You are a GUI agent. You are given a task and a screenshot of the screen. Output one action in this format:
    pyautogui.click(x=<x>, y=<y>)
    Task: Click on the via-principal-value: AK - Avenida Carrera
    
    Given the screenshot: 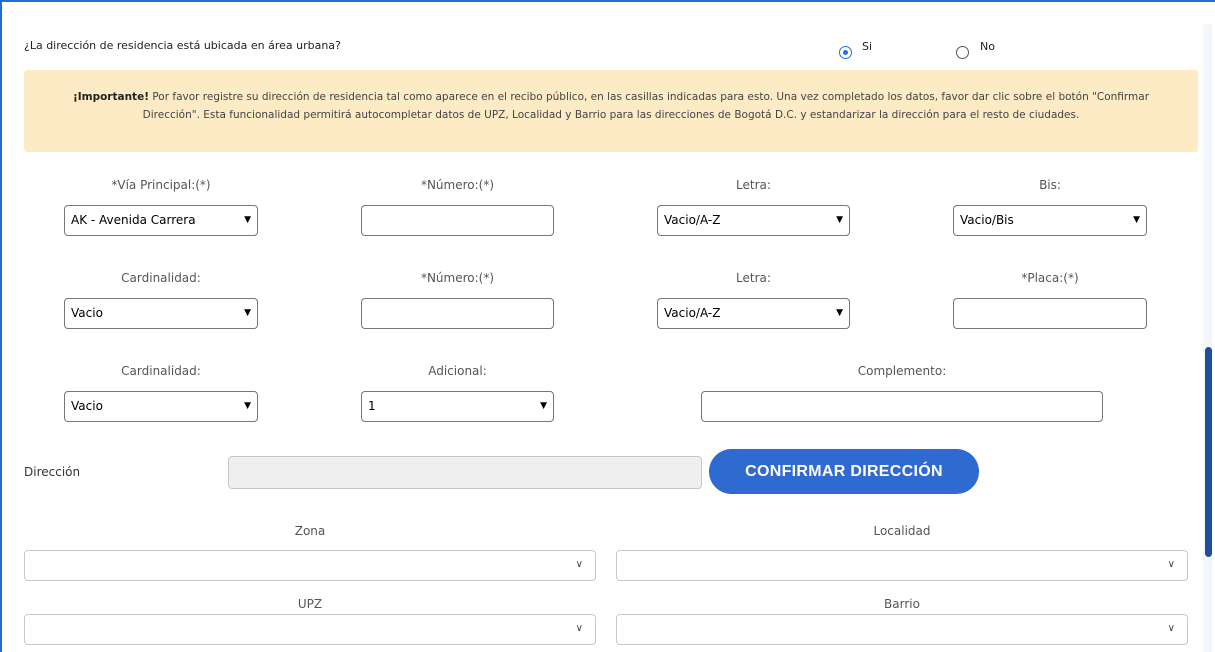 What is the action you would take?
    pyautogui.click(x=133, y=220)
    